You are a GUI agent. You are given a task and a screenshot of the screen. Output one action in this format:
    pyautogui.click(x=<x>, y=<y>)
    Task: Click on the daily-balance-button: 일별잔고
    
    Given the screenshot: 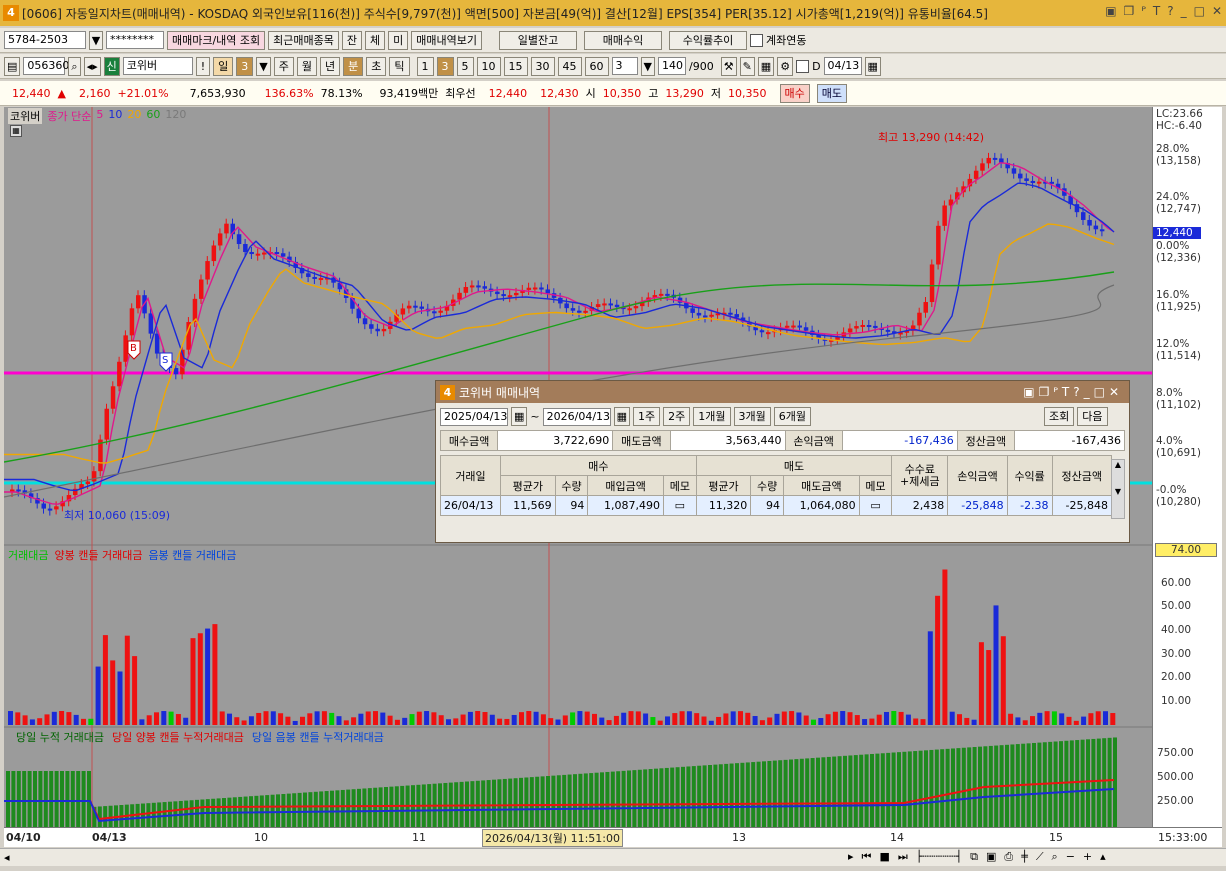 What is the action you would take?
    pyautogui.click(x=538, y=40)
    